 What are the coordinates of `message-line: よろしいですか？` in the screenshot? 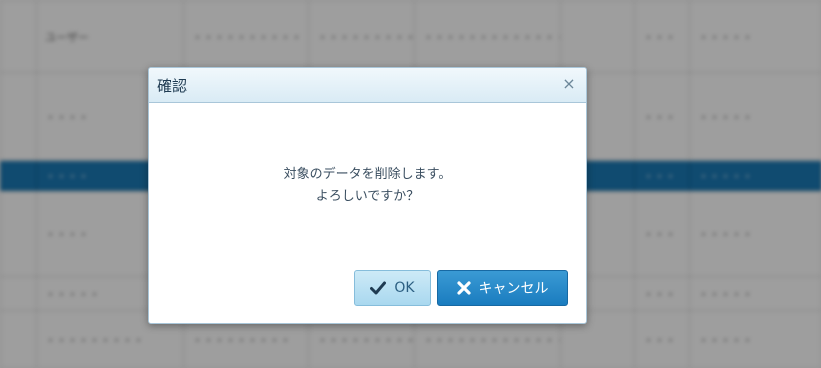 It's located at (367, 196).